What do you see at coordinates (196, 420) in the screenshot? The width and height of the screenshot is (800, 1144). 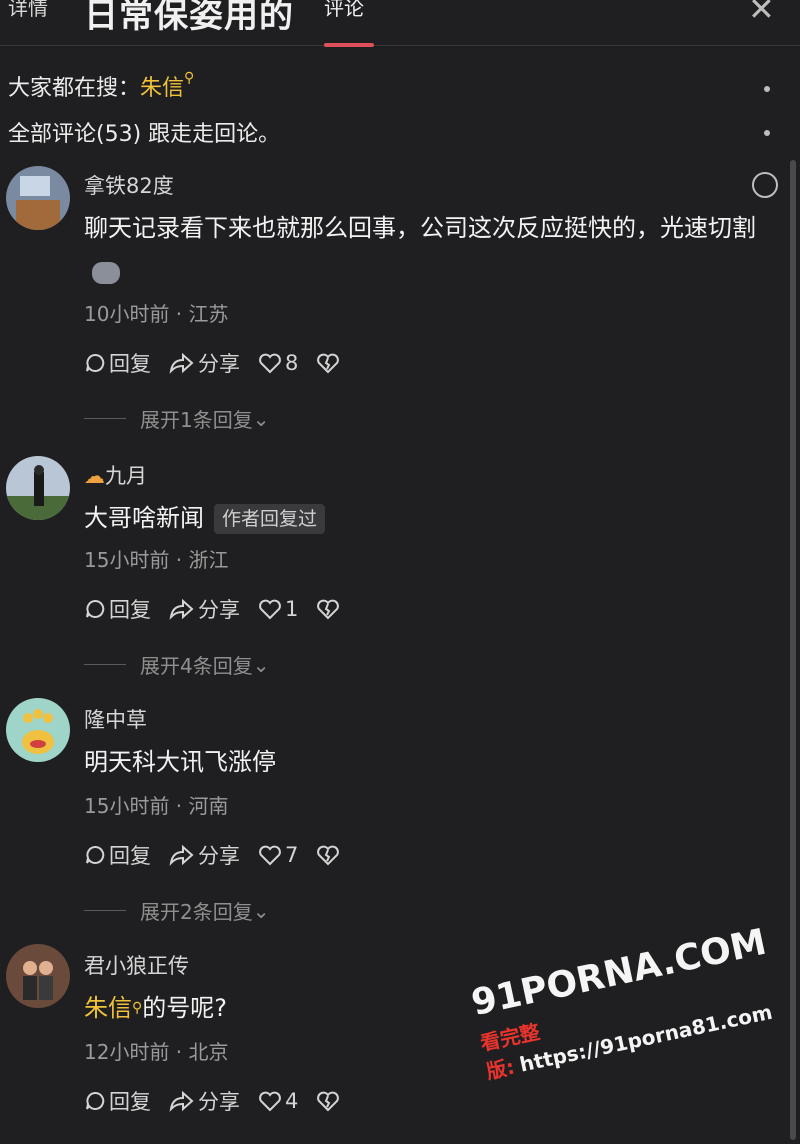 I see `expand-label: 展开1条回复` at bounding box center [196, 420].